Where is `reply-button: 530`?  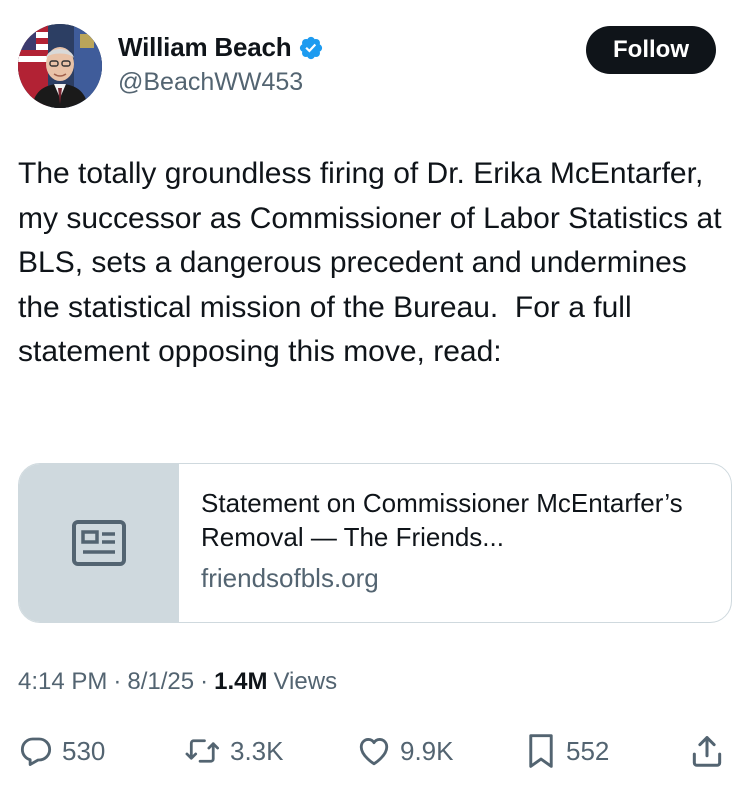 reply-button: 530 is located at coordinates (61, 751).